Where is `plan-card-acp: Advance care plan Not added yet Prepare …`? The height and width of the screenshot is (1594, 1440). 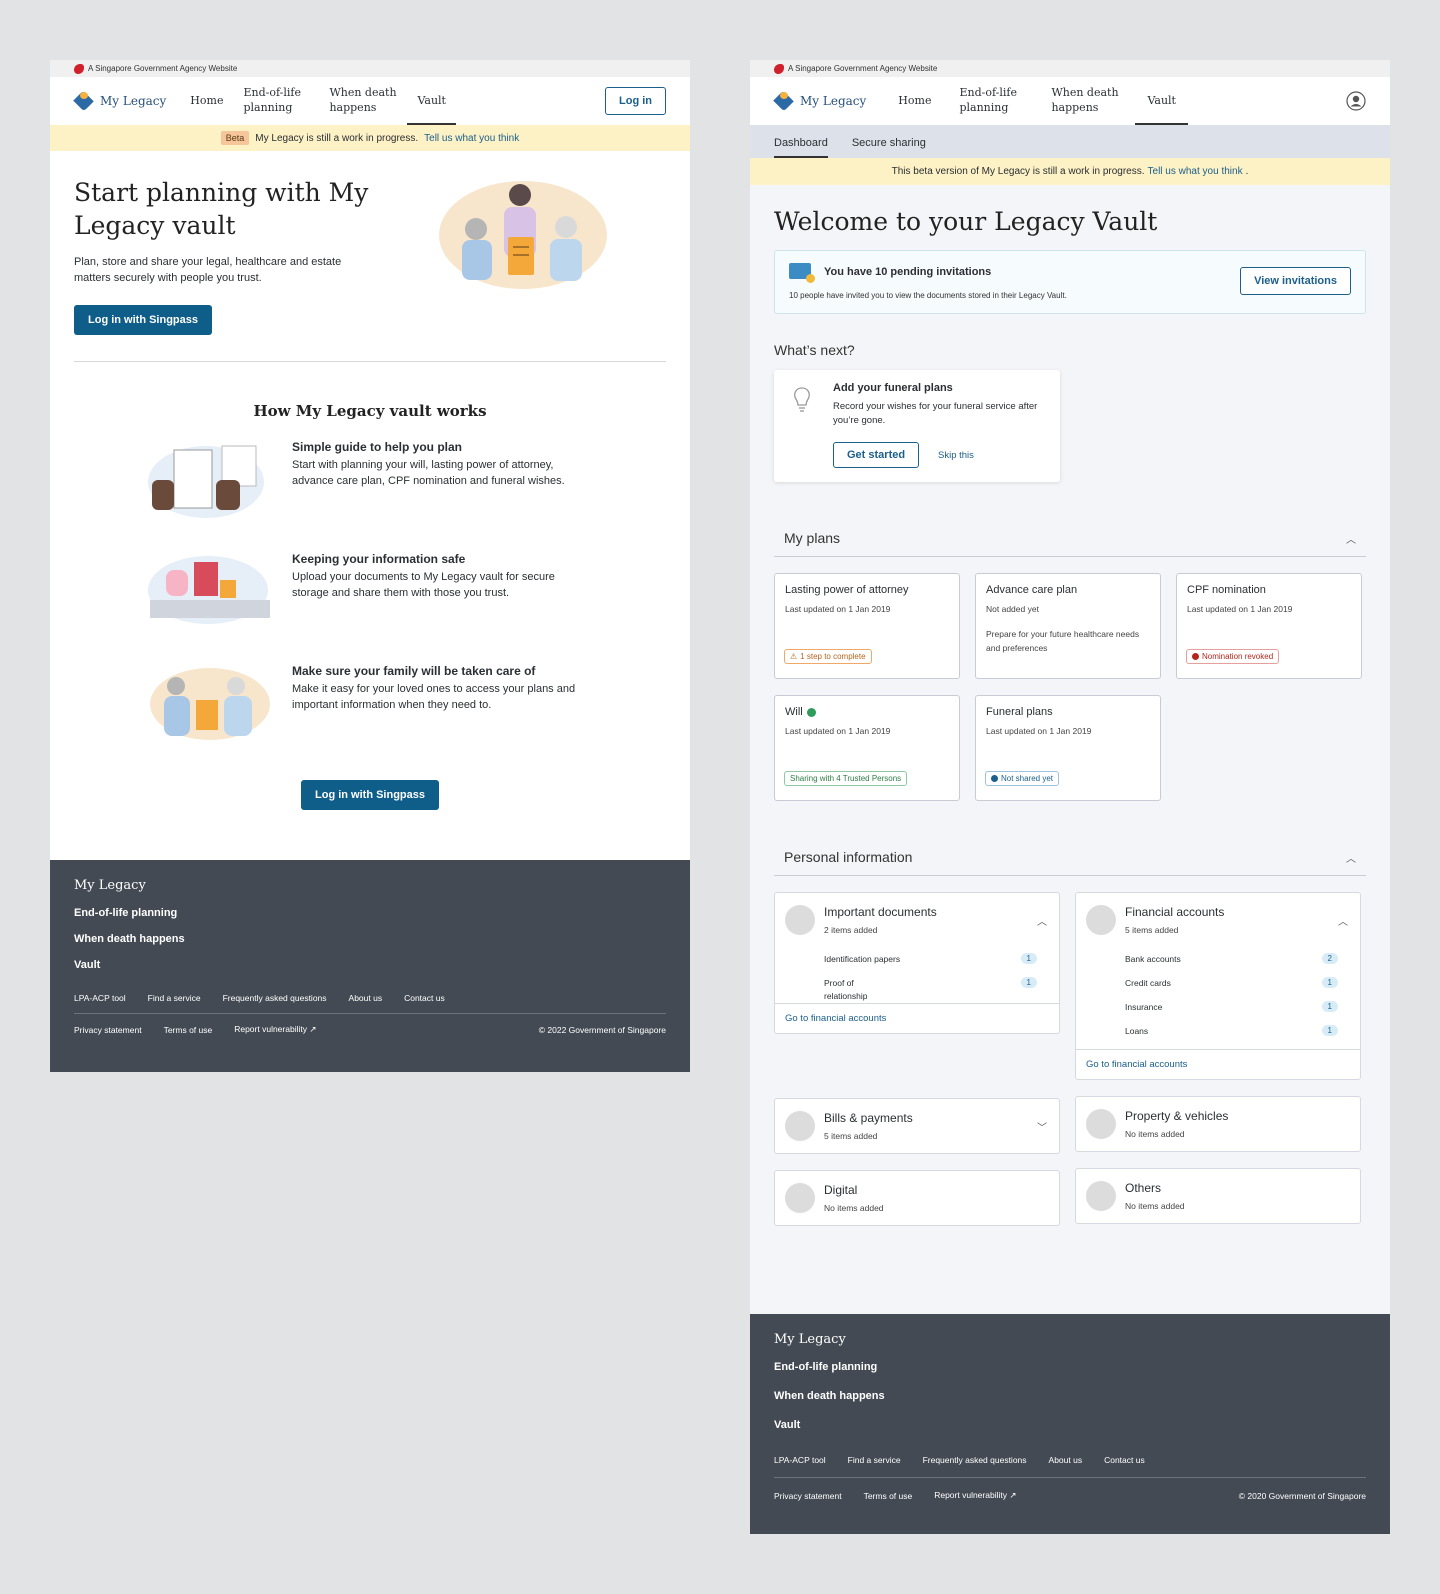 plan-card-acp: Advance care plan Not added yet Prepare … is located at coordinates (1068, 626).